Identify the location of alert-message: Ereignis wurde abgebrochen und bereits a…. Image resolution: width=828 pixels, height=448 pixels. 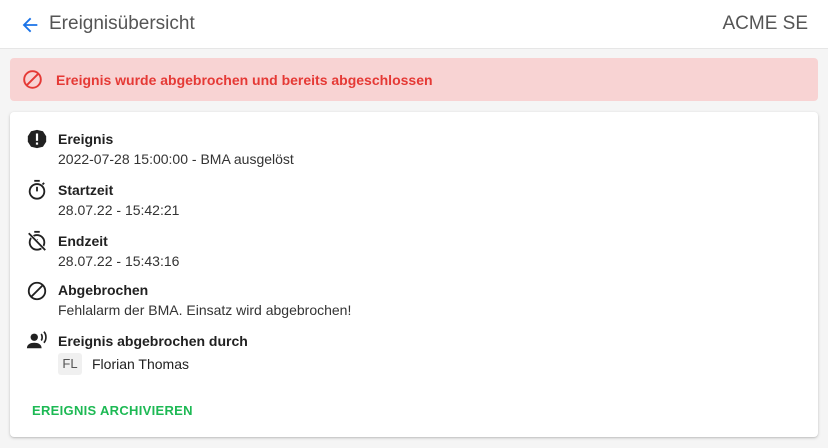
(244, 80).